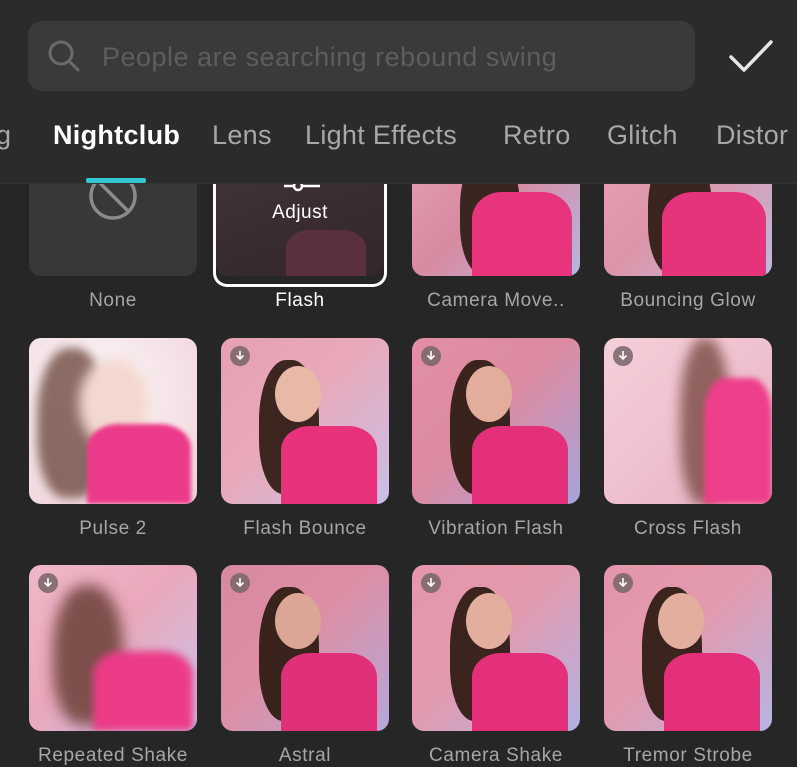 Image resolution: width=797 pixels, height=767 pixels. What do you see at coordinates (116, 180) in the screenshot?
I see `active-tab-indicator` at bounding box center [116, 180].